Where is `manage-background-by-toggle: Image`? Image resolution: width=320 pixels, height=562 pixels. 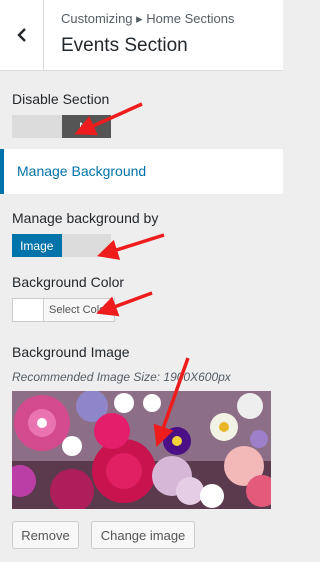
manage-background-by-toggle: Image is located at coordinates (61, 245).